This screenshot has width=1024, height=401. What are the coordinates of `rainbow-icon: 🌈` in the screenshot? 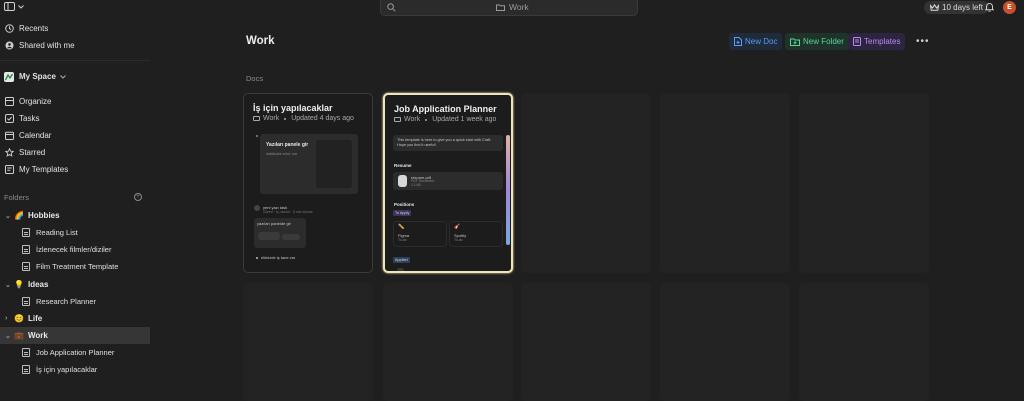 It's located at (19, 215).